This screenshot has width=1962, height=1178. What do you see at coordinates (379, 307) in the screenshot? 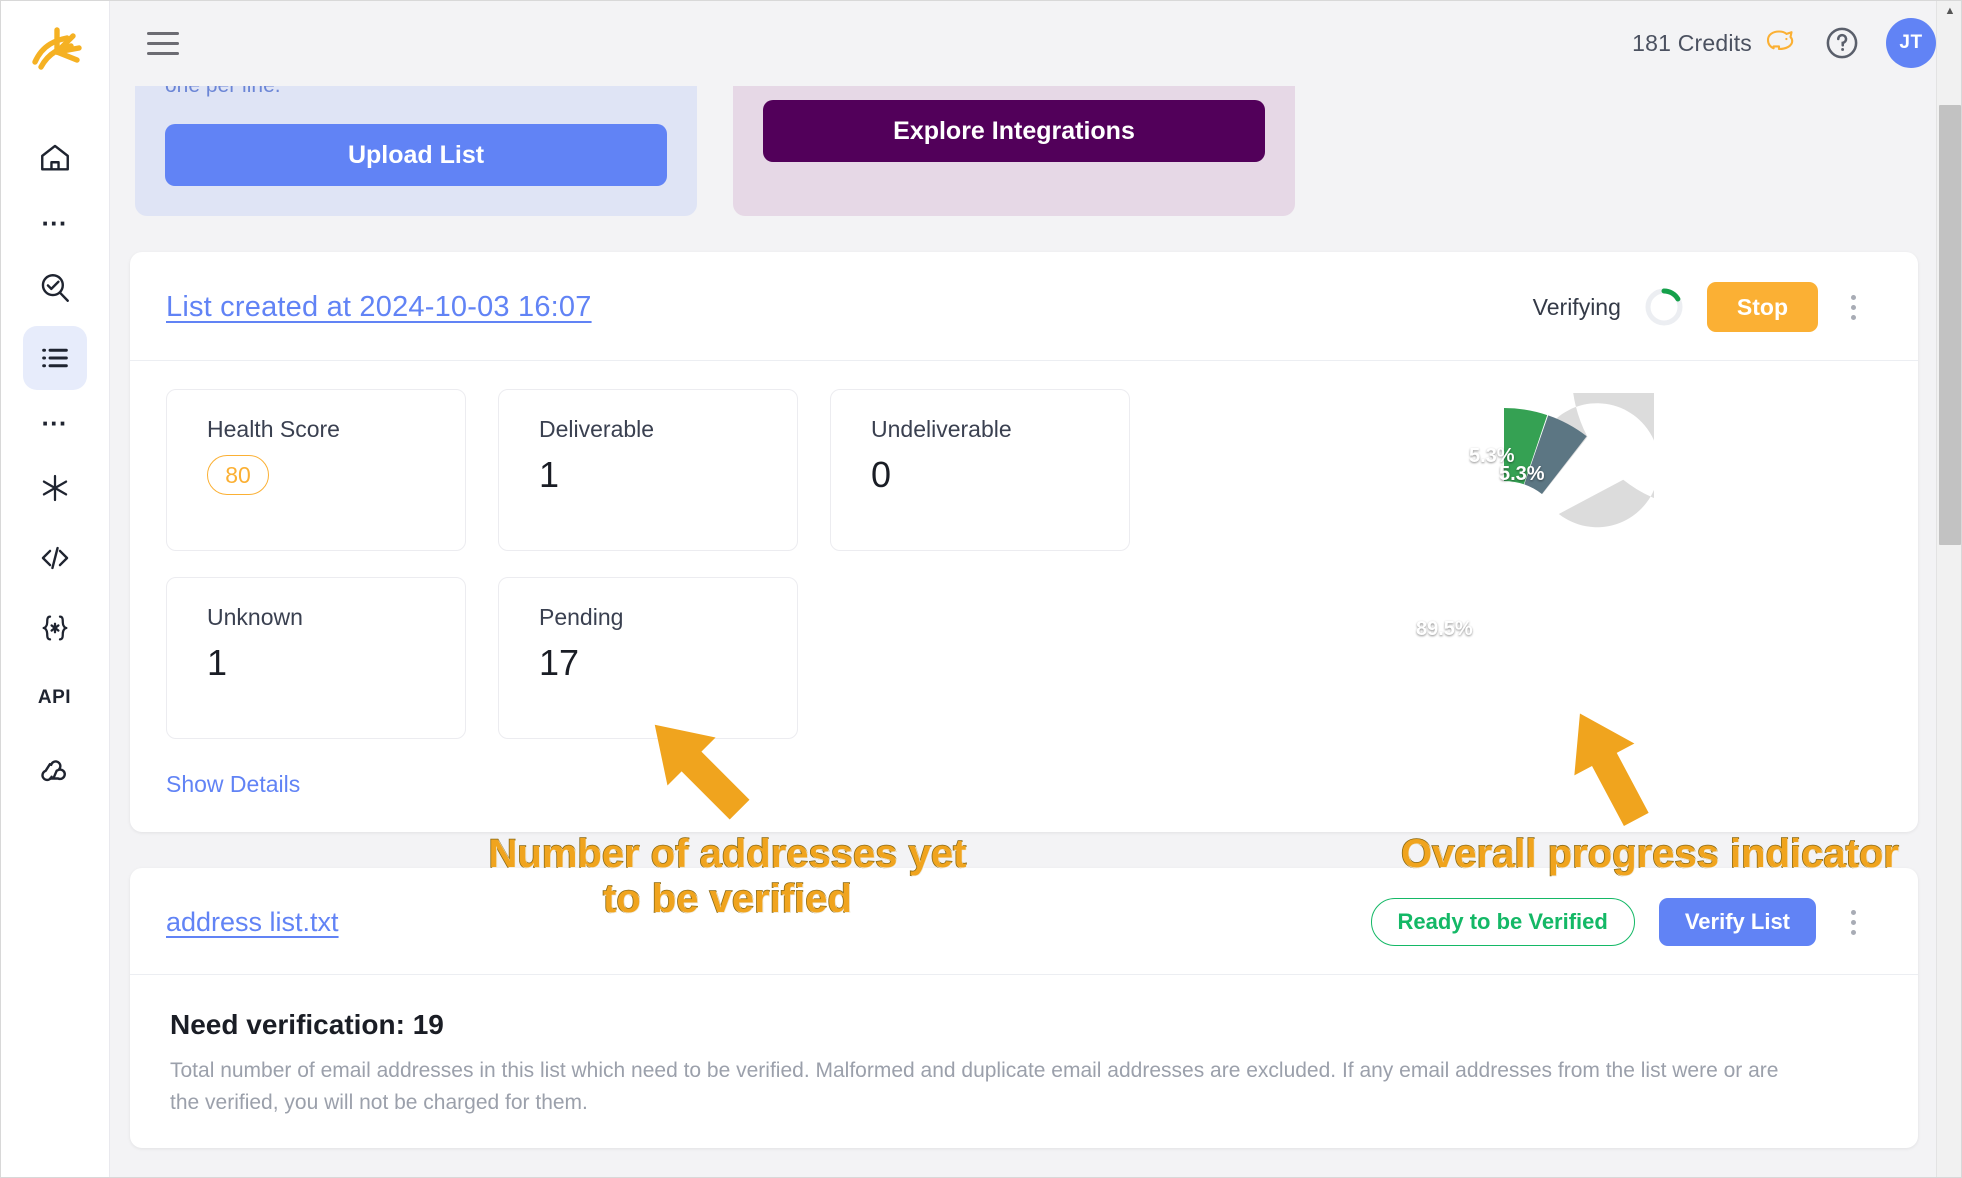
I see `list-title-link: List created at 2024-10-03 16:07` at bounding box center [379, 307].